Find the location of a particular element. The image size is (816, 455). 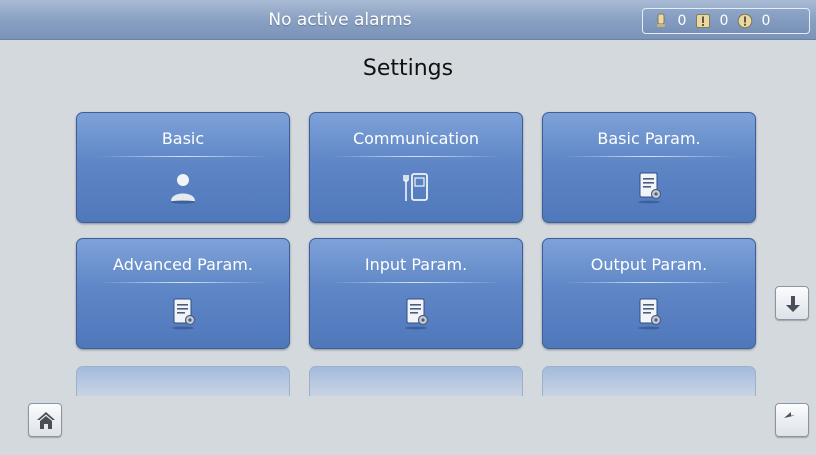

tile-output-param: Output Param. is located at coordinates (649, 293).